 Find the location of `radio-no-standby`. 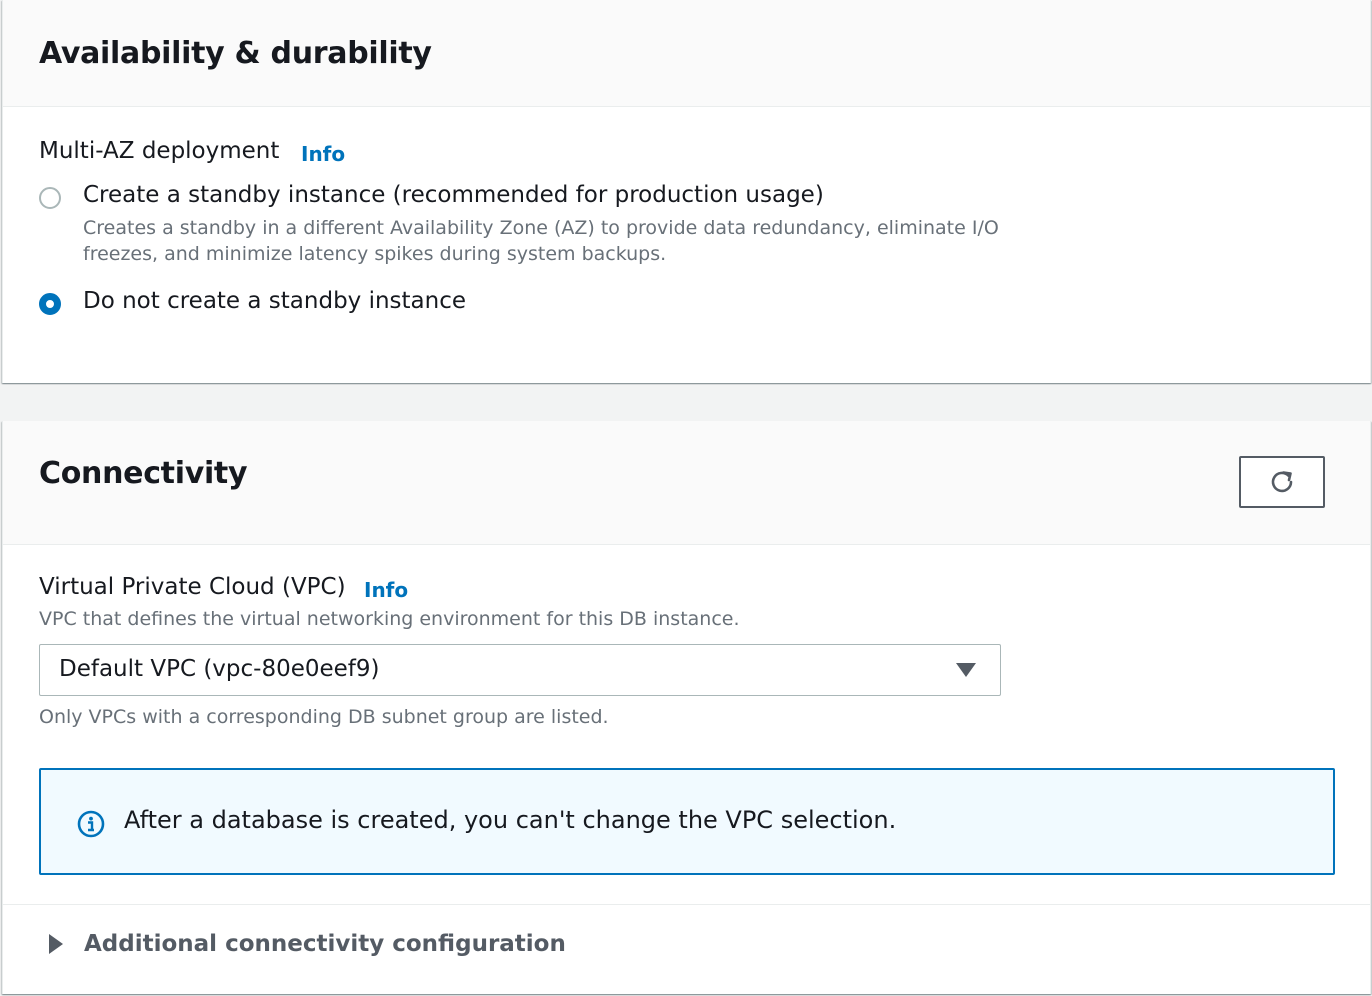

radio-no-standby is located at coordinates (50, 304).